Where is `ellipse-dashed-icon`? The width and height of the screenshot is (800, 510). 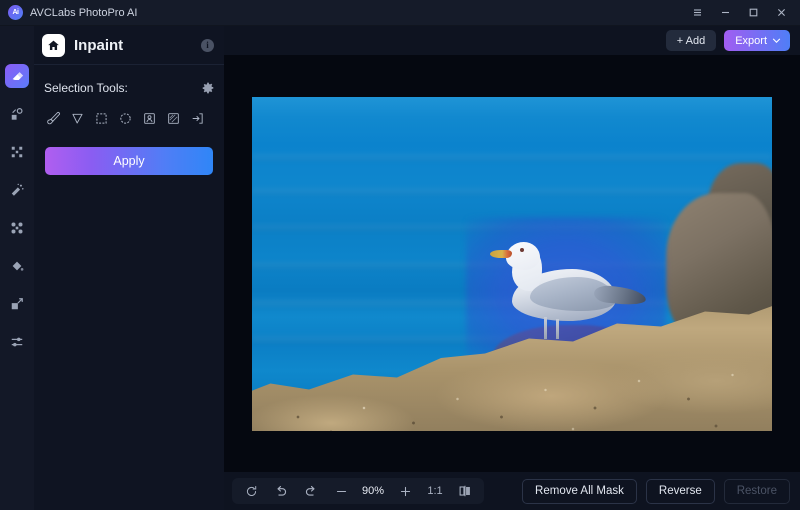 ellipse-dashed-icon is located at coordinates (125, 118).